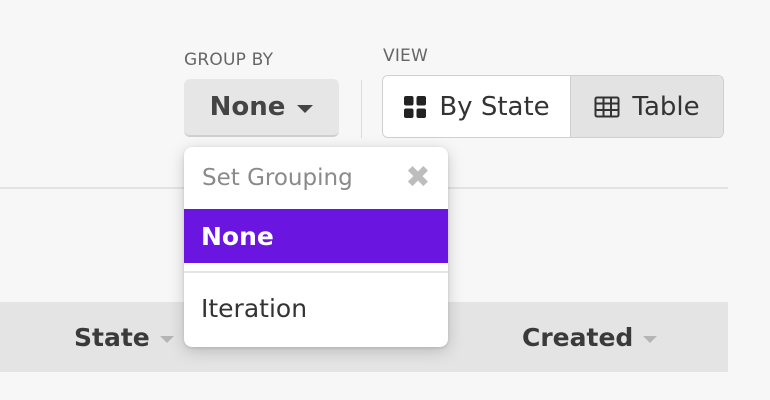 The height and width of the screenshot is (400, 770). Describe the element at coordinates (607, 106) in the screenshot. I see `table-icon` at that location.